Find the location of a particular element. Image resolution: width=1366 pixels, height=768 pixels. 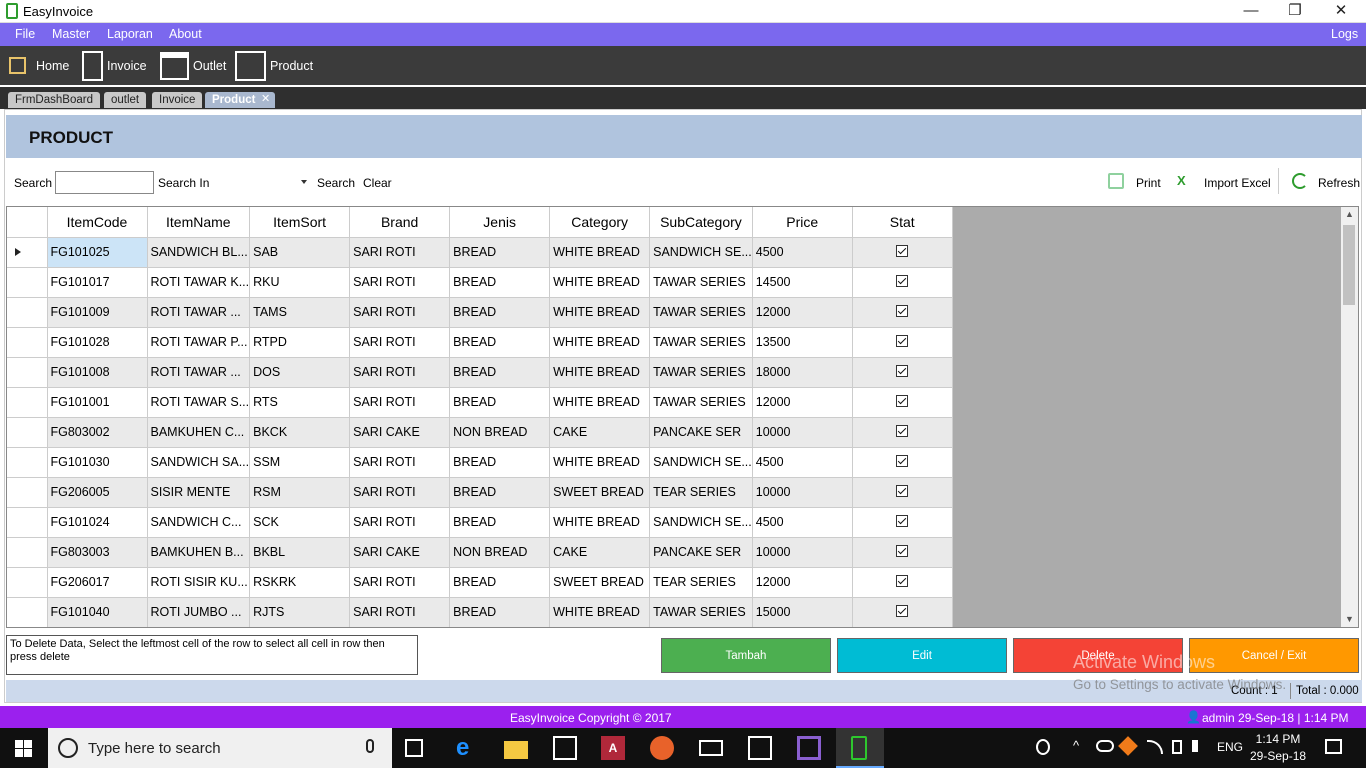

firefox-icon is located at coordinates (662, 748).